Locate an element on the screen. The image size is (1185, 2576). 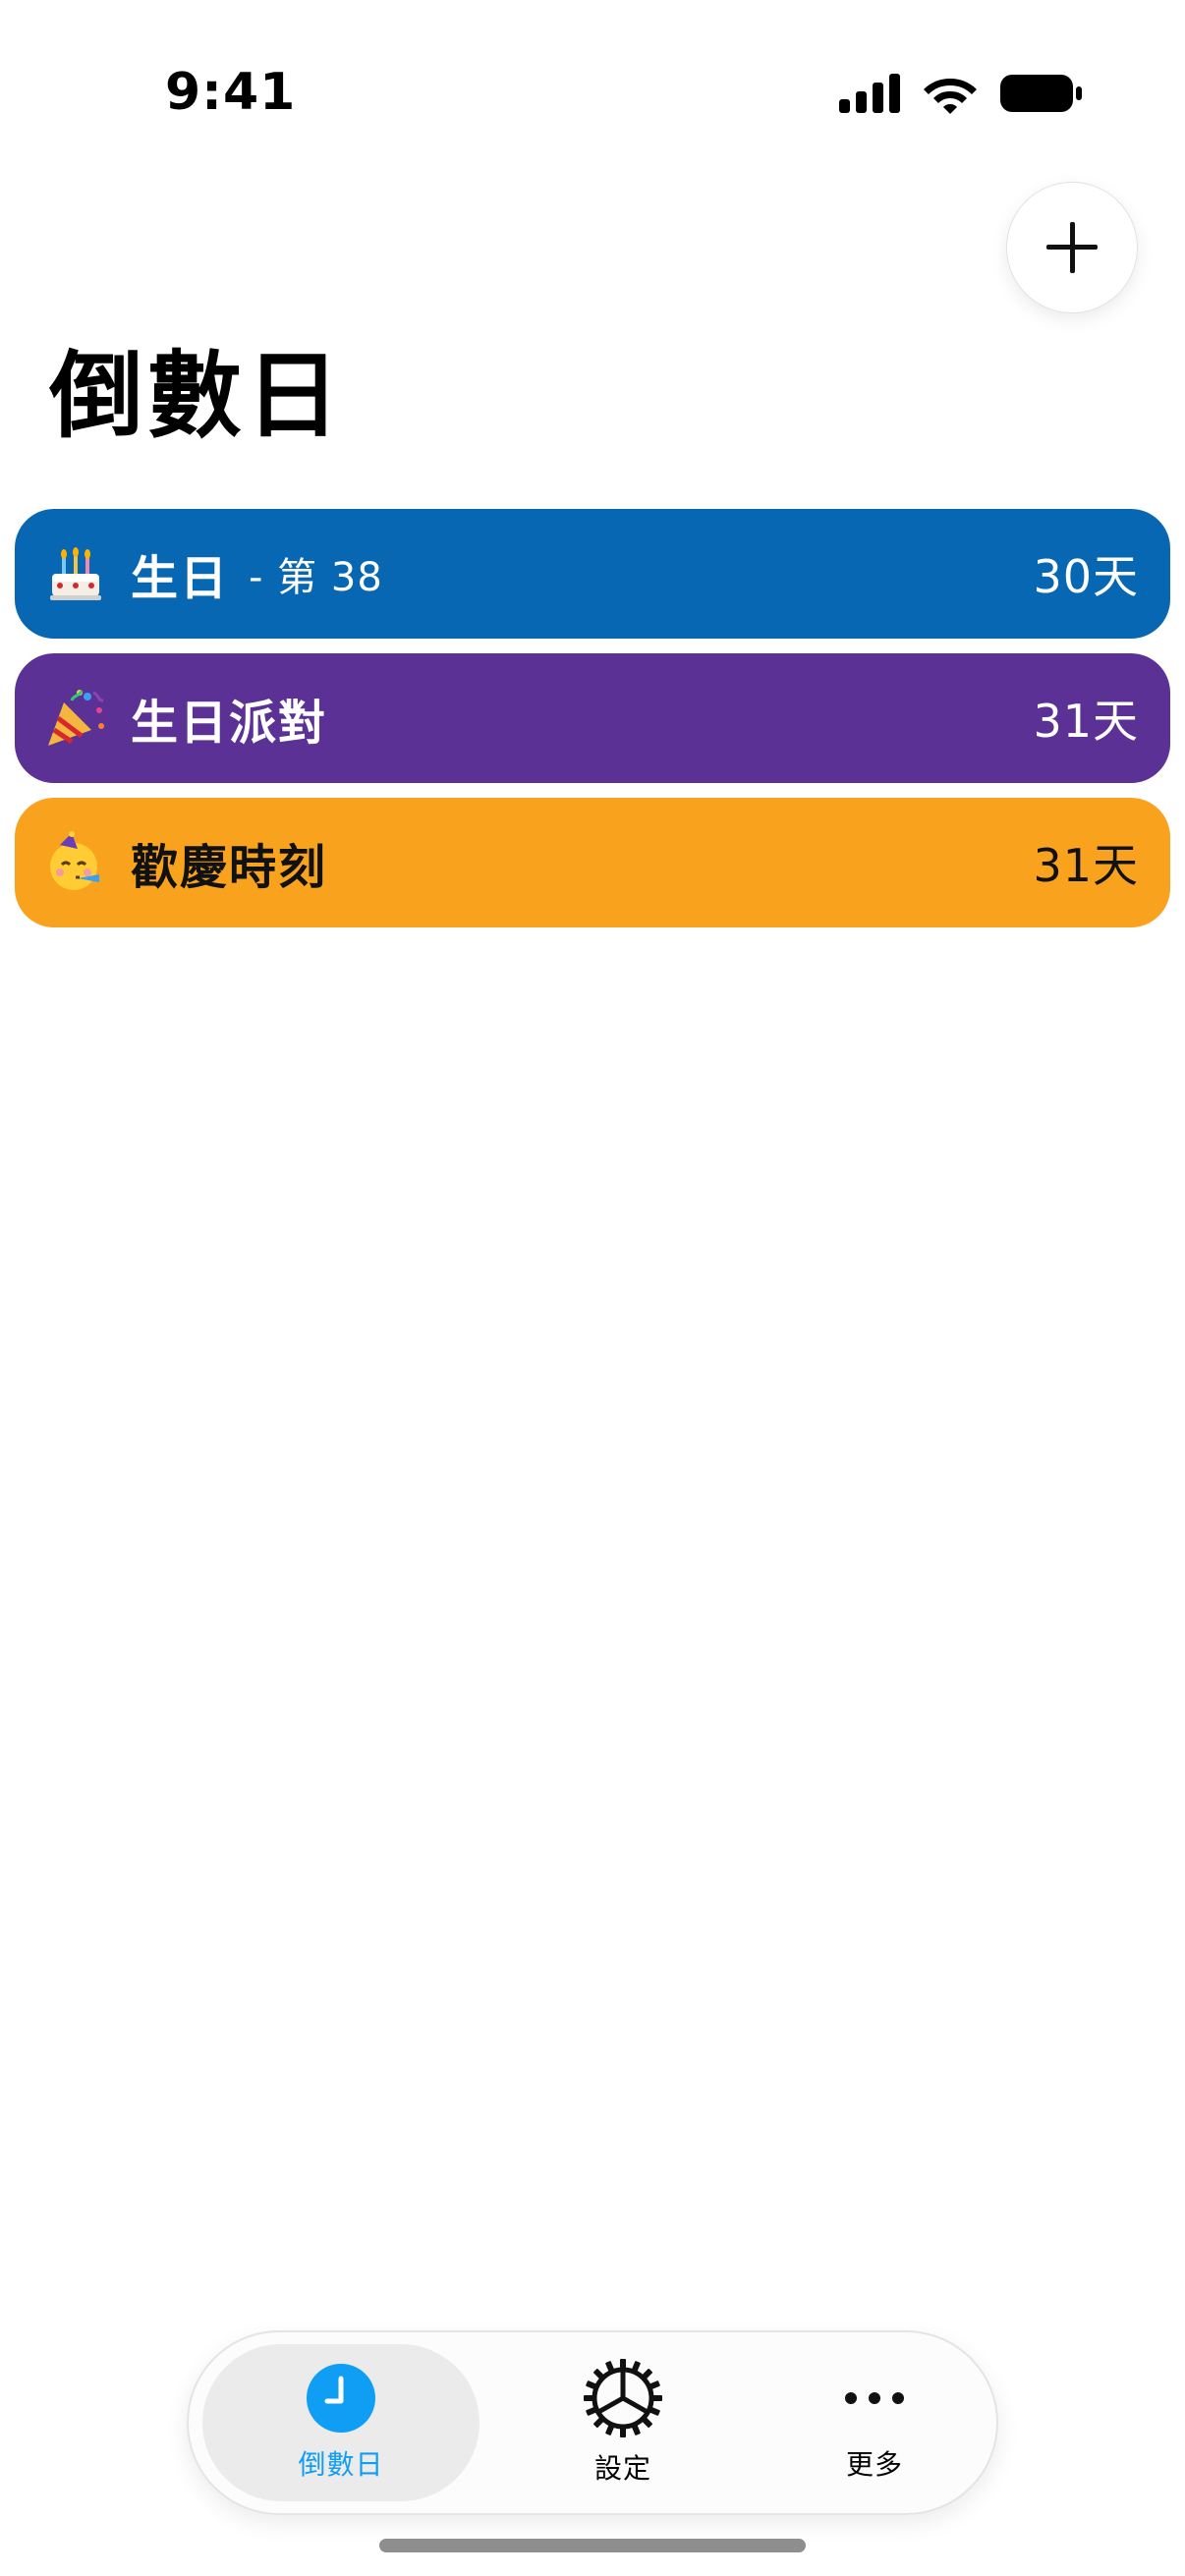
countdown-item-celebration: 歡慶時刻 31天 is located at coordinates (592, 862).